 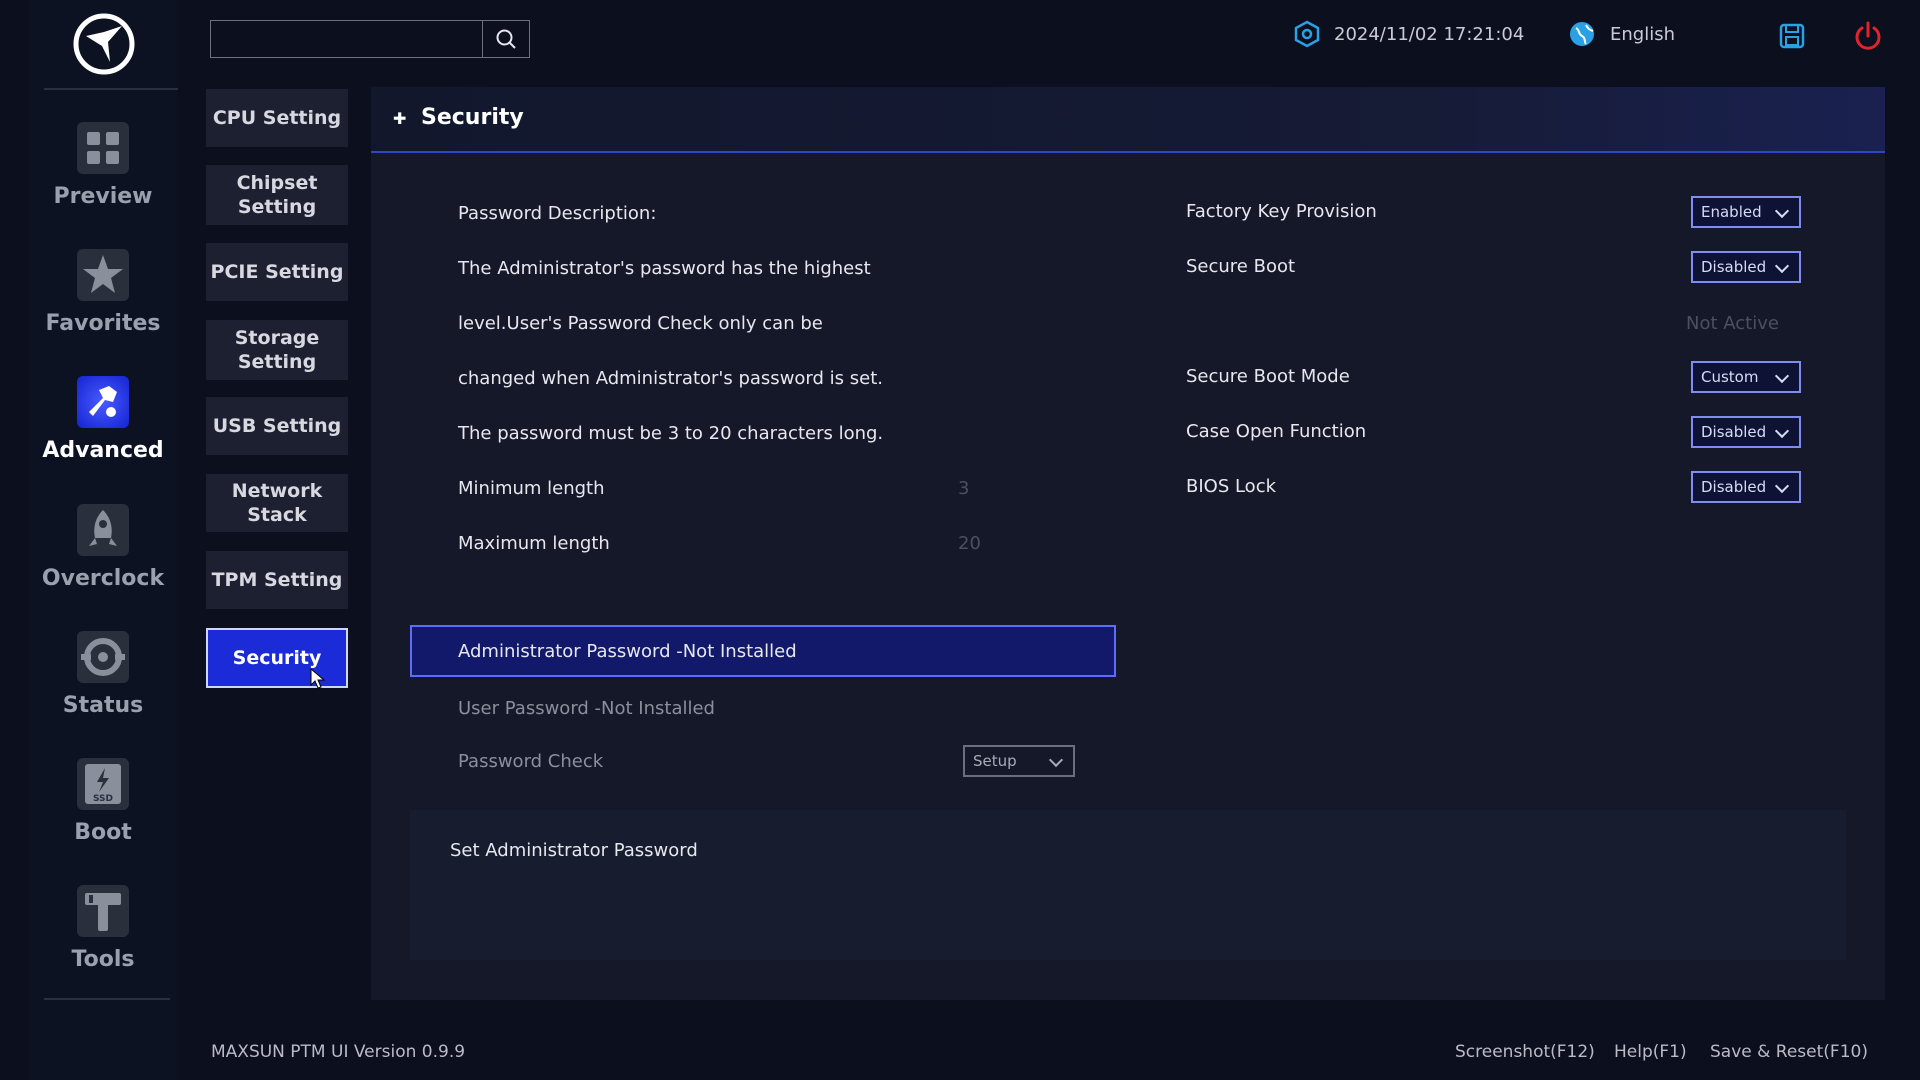 What do you see at coordinates (338, 1052) in the screenshot?
I see `version-text: MAXSUN PTM UI Version 0.9.9` at bounding box center [338, 1052].